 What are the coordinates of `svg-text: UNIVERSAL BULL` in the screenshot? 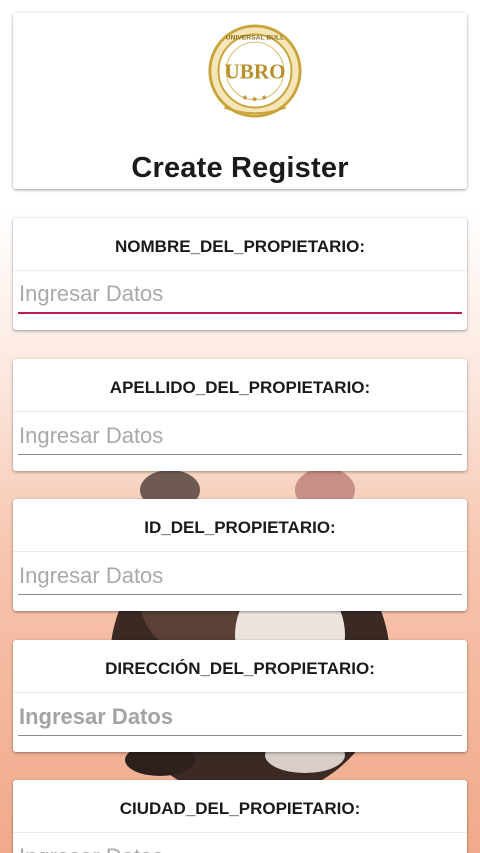 It's located at (255, 37).